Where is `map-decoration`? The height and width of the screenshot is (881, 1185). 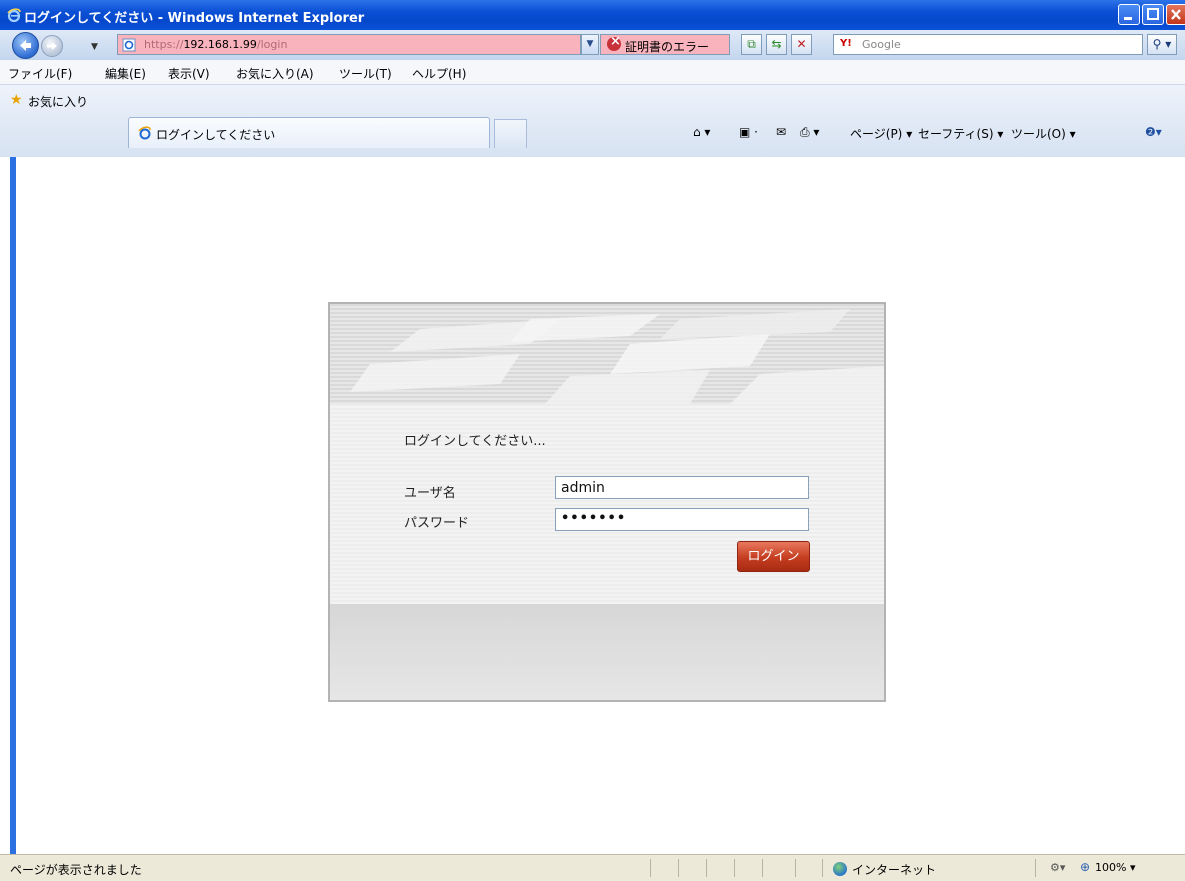
map-decoration is located at coordinates (617, 356).